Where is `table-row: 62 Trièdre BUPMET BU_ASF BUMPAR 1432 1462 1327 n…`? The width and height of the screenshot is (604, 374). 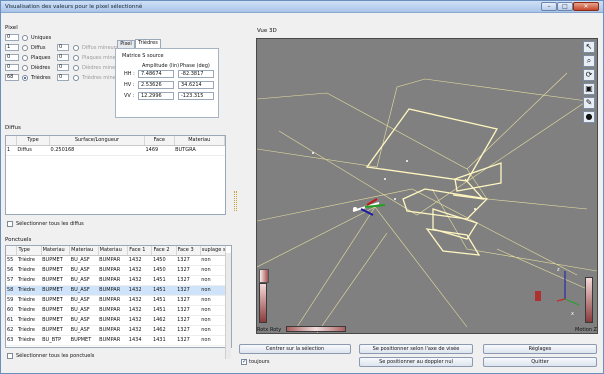 table-row: 62 Trièdre BUPMET BU_ASF BUMPAR 1432 1462 1327 n… is located at coordinates (116, 330).